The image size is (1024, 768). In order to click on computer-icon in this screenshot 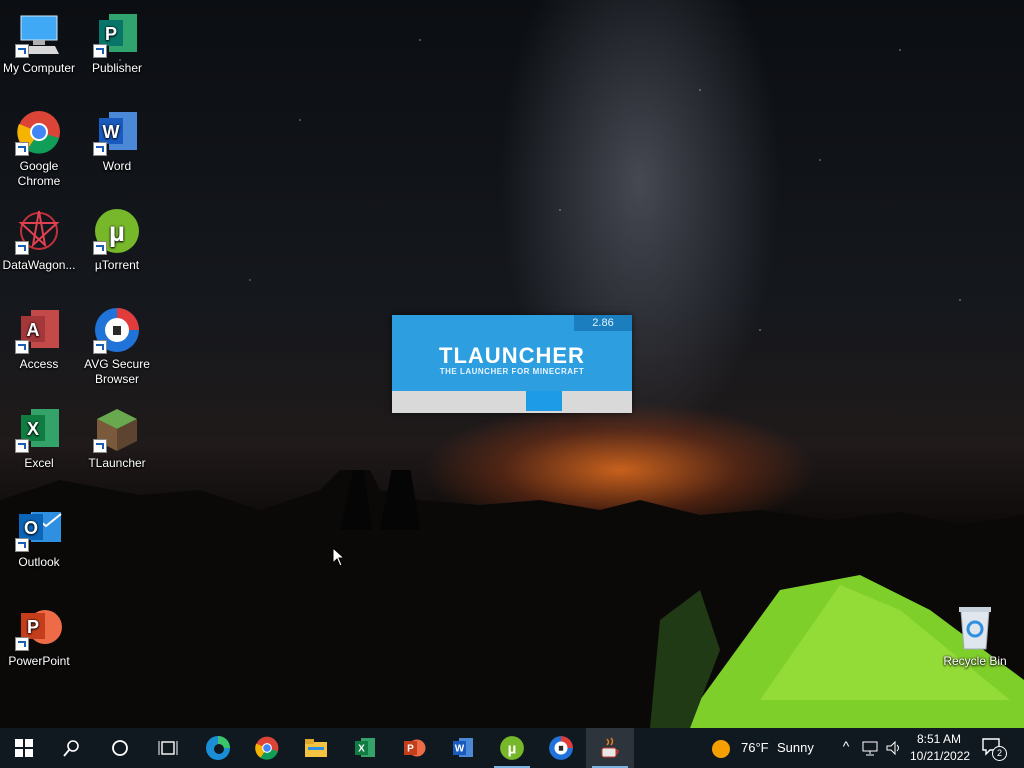, I will do `click(39, 34)`.